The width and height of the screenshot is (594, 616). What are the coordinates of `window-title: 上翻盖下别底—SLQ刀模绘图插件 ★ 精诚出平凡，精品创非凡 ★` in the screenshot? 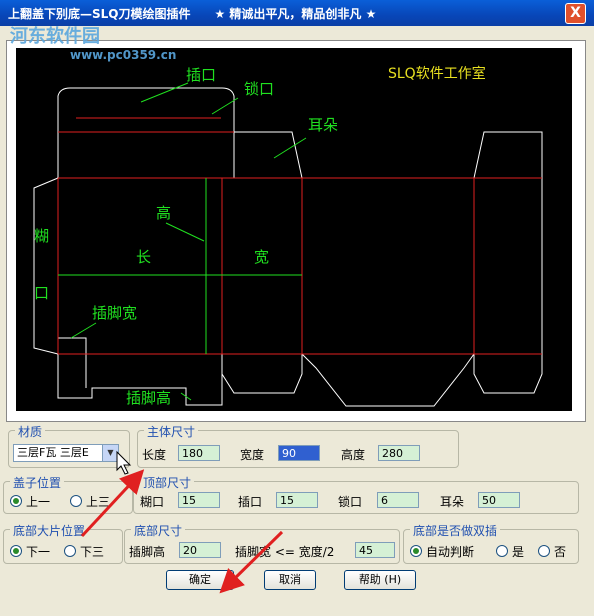 It's located at (192, 14).